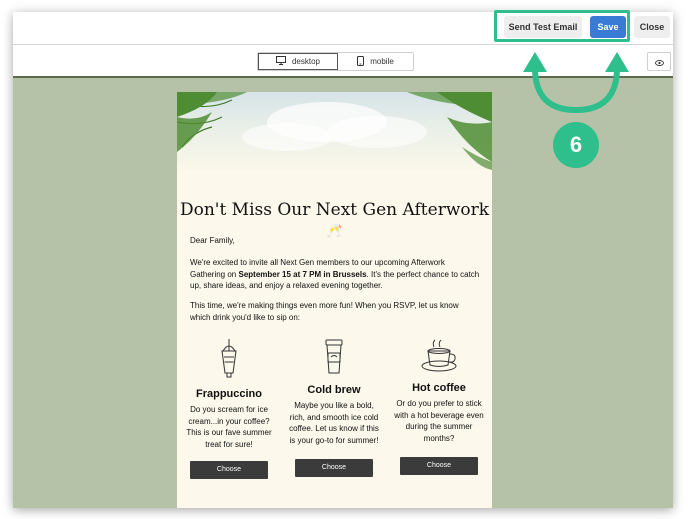 The height and width of the screenshot is (519, 688). What do you see at coordinates (576, 83) in the screenshot?
I see `annotation-arrows` at bounding box center [576, 83].